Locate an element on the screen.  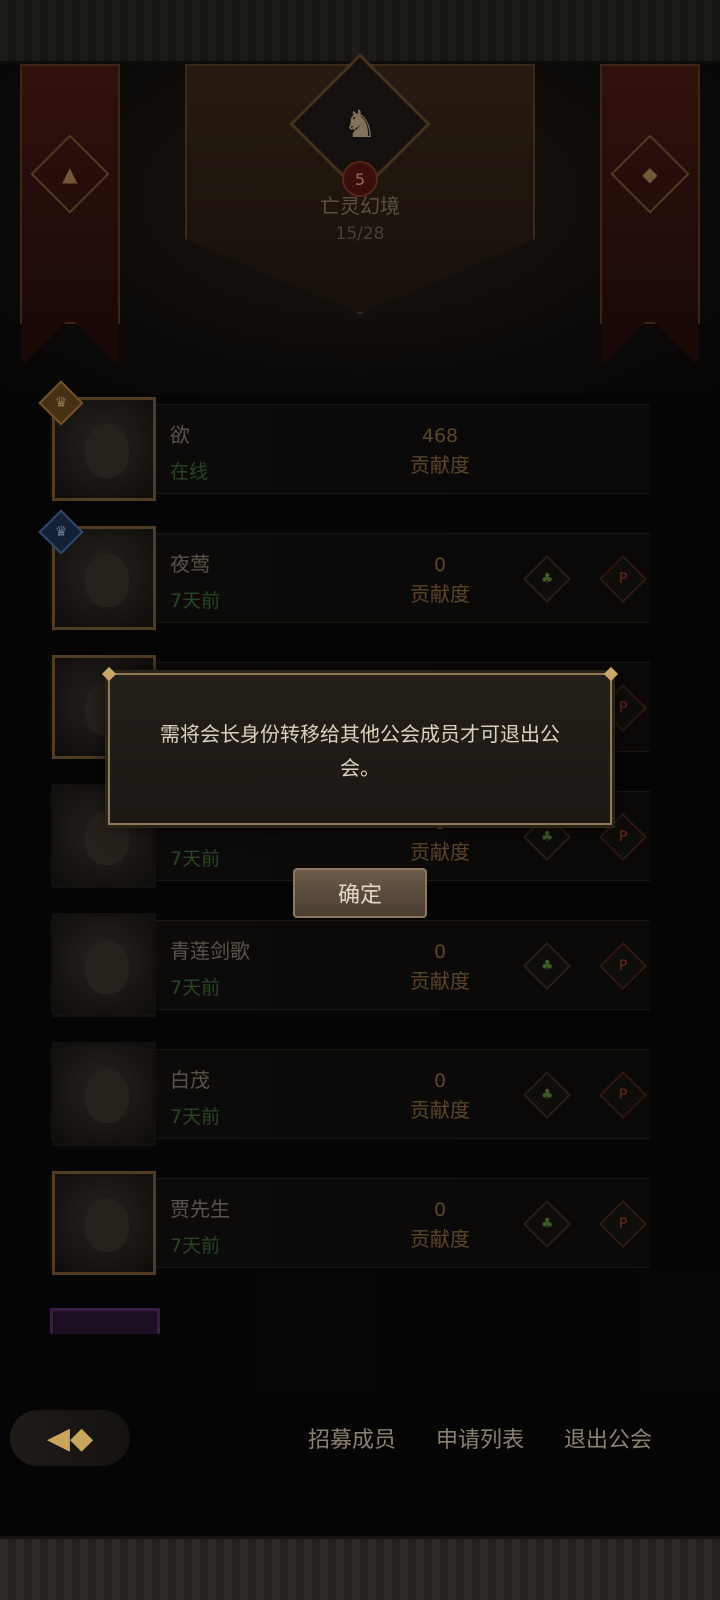
dialog-message: 需将会长身份转移给其他公会成员才可退出公会。 is located at coordinates (360, 751).